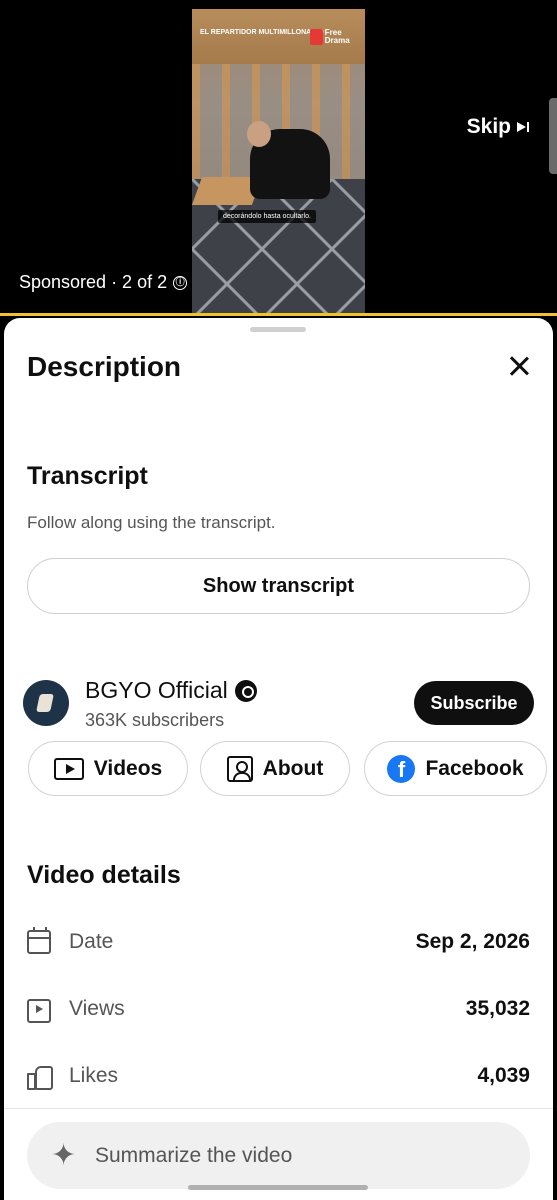 The height and width of the screenshot is (1200, 557). What do you see at coordinates (401, 768) in the screenshot?
I see `facebook-icon: f` at bounding box center [401, 768].